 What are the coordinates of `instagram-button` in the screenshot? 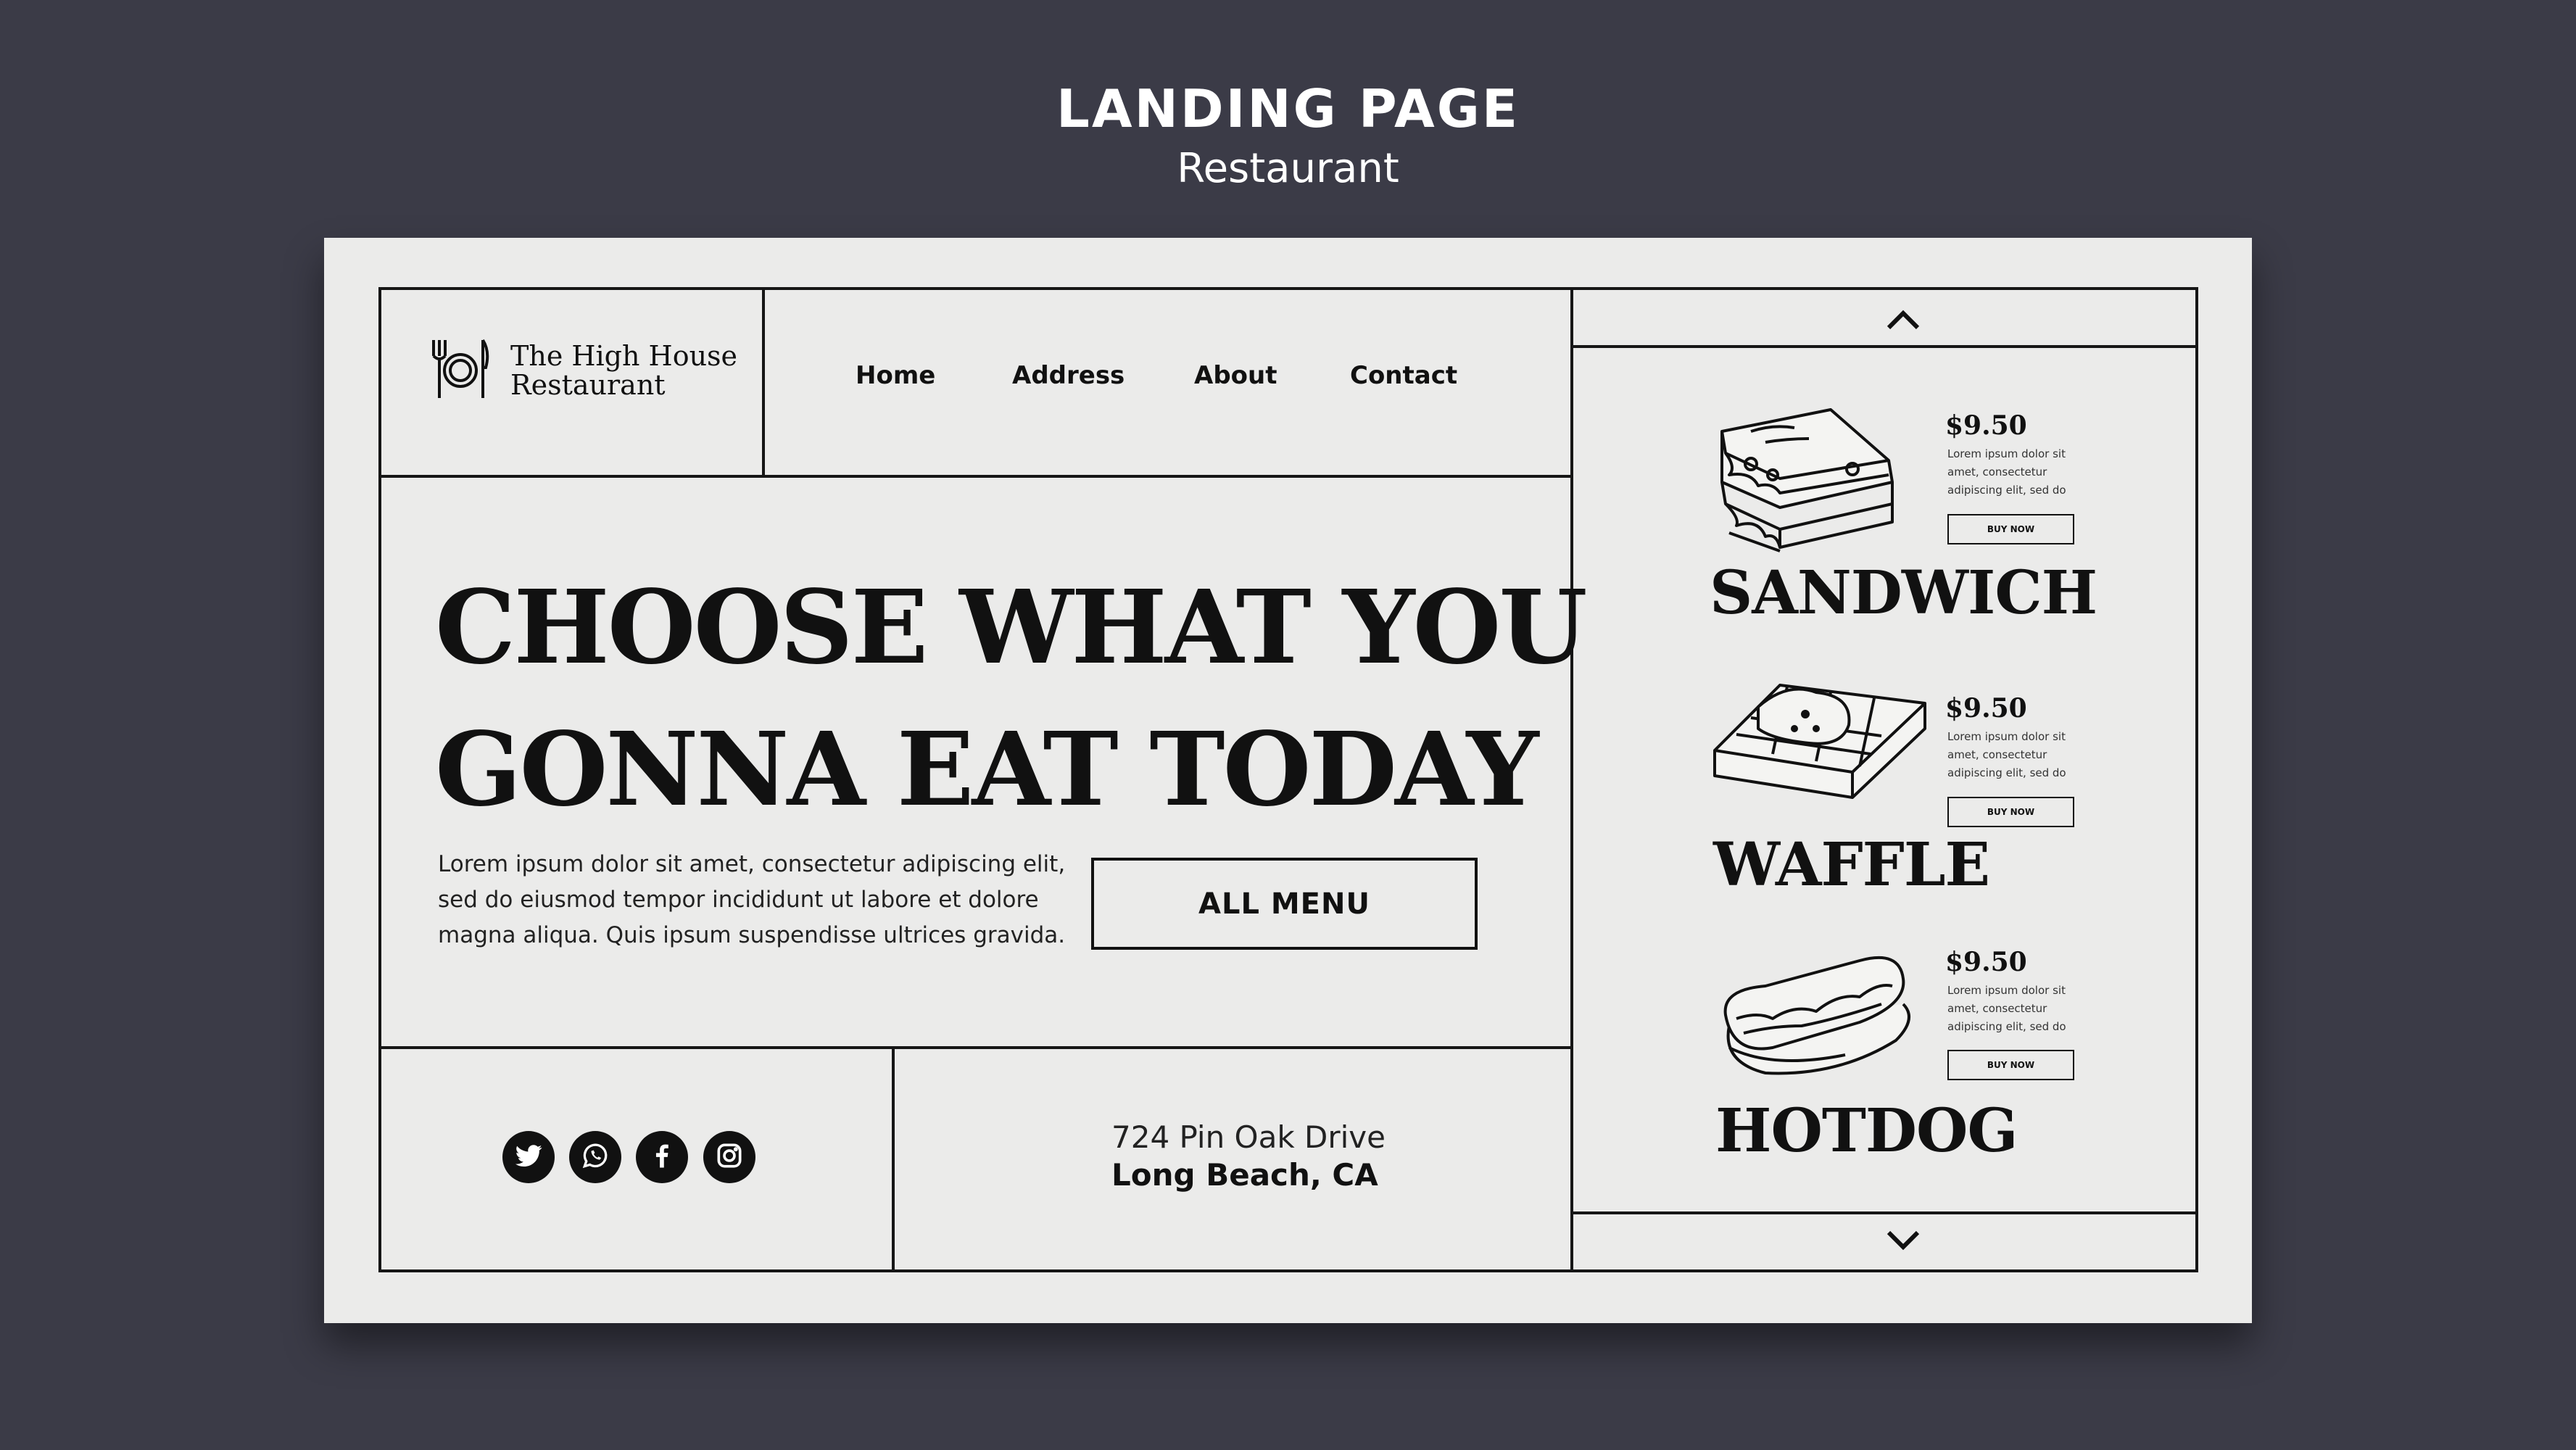 It's located at (729, 1157).